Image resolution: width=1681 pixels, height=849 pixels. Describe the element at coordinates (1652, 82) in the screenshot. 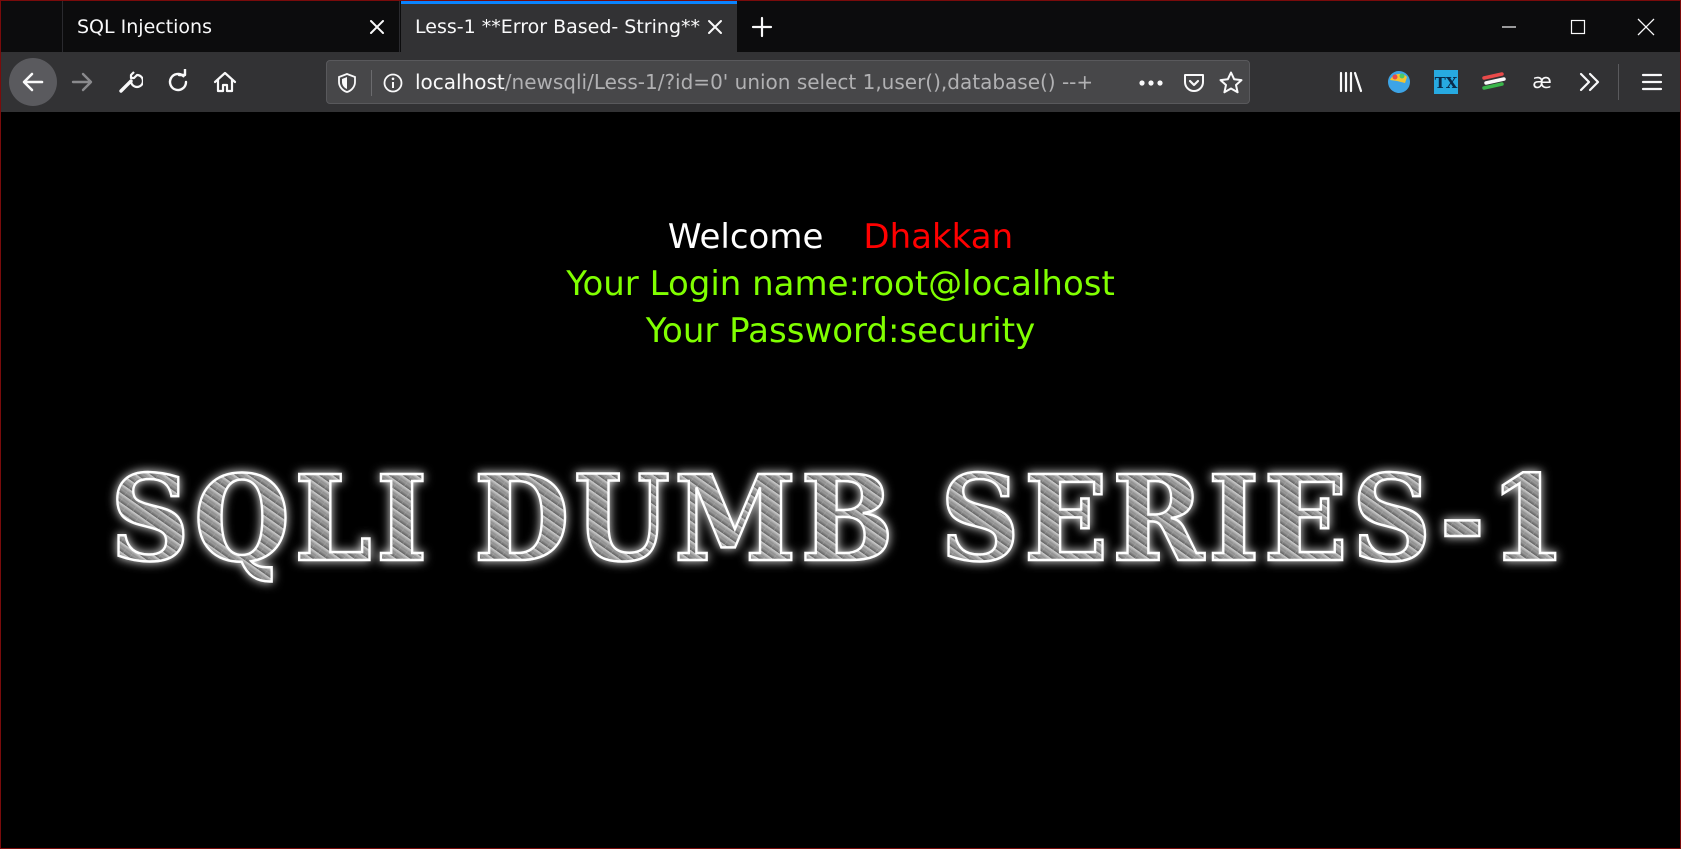

I see `hamburger-menu-icon` at that location.